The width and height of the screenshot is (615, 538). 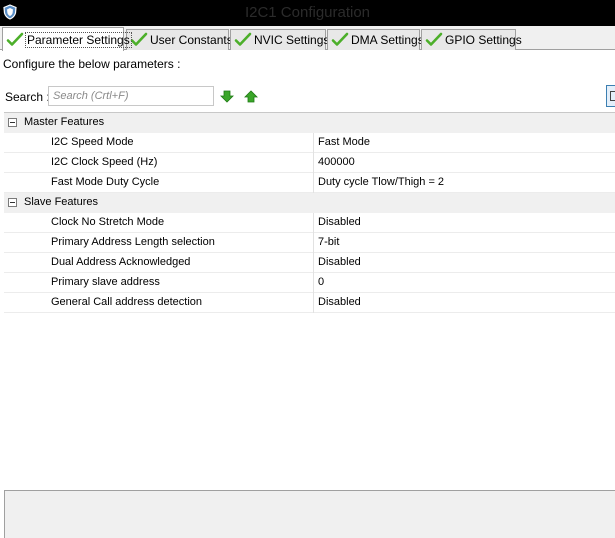 What do you see at coordinates (309, 283) in the screenshot?
I see `property-row: Primary slave address 0` at bounding box center [309, 283].